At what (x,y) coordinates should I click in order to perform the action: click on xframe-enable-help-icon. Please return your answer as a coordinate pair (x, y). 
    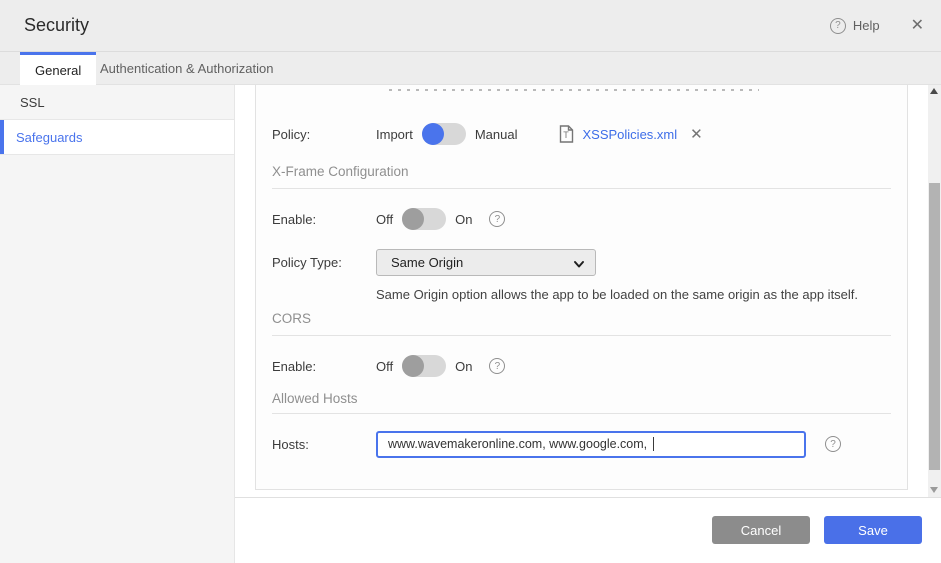
    Looking at the image, I should click on (497, 219).